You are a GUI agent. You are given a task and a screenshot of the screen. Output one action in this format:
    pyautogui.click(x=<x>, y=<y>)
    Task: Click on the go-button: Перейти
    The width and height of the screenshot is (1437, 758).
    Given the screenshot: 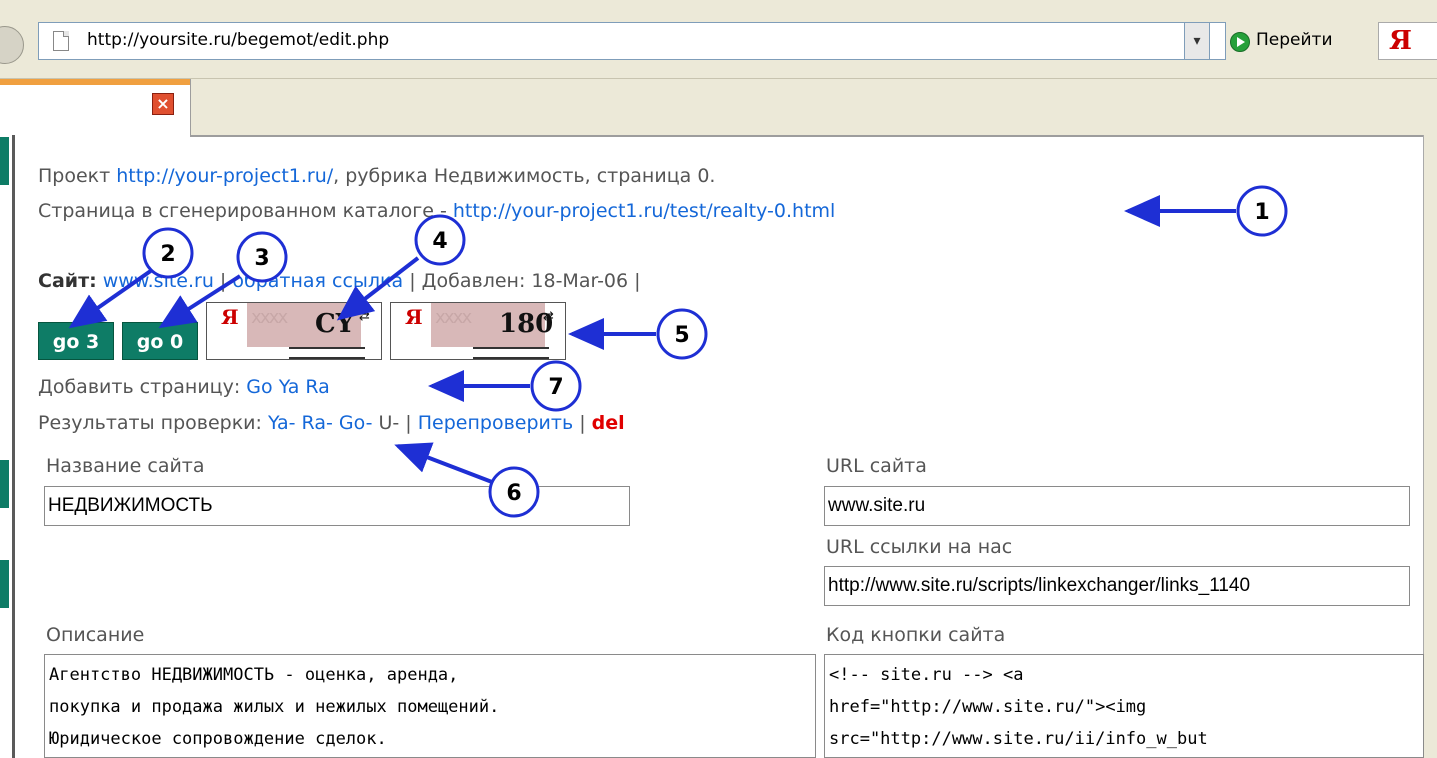 What is the action you would take?
    pyautogui.click(x=1294, y=40)
    